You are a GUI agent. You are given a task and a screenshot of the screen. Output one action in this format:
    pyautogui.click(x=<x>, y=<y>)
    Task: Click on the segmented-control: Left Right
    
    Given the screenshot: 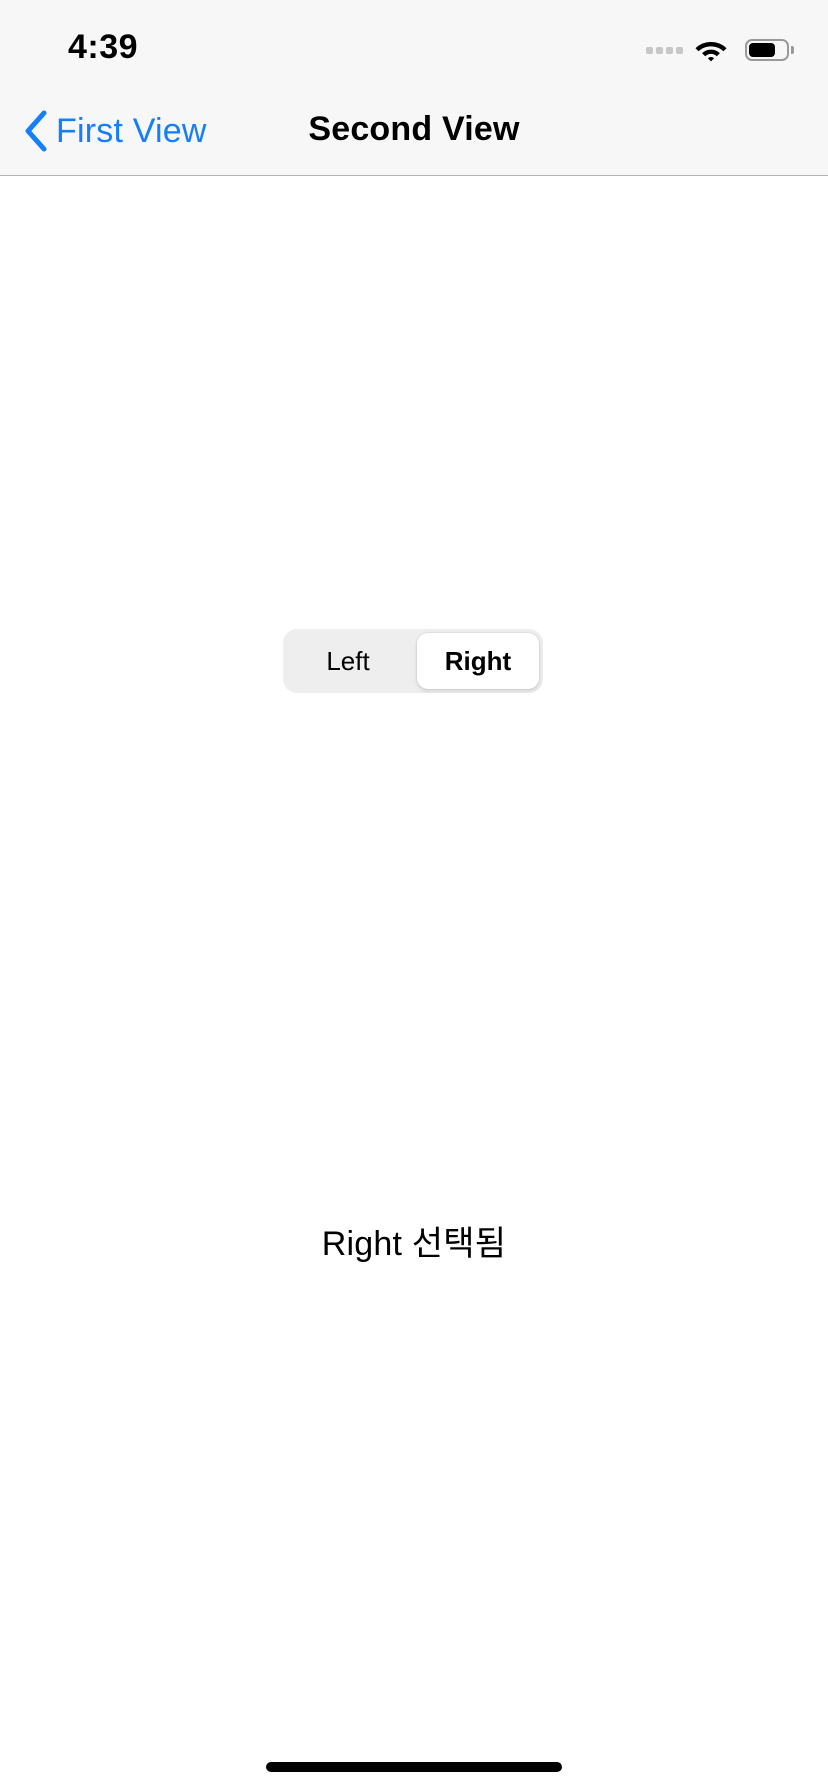 What is the action you would take?
    pyautogui.click(x=413, y=661)
    